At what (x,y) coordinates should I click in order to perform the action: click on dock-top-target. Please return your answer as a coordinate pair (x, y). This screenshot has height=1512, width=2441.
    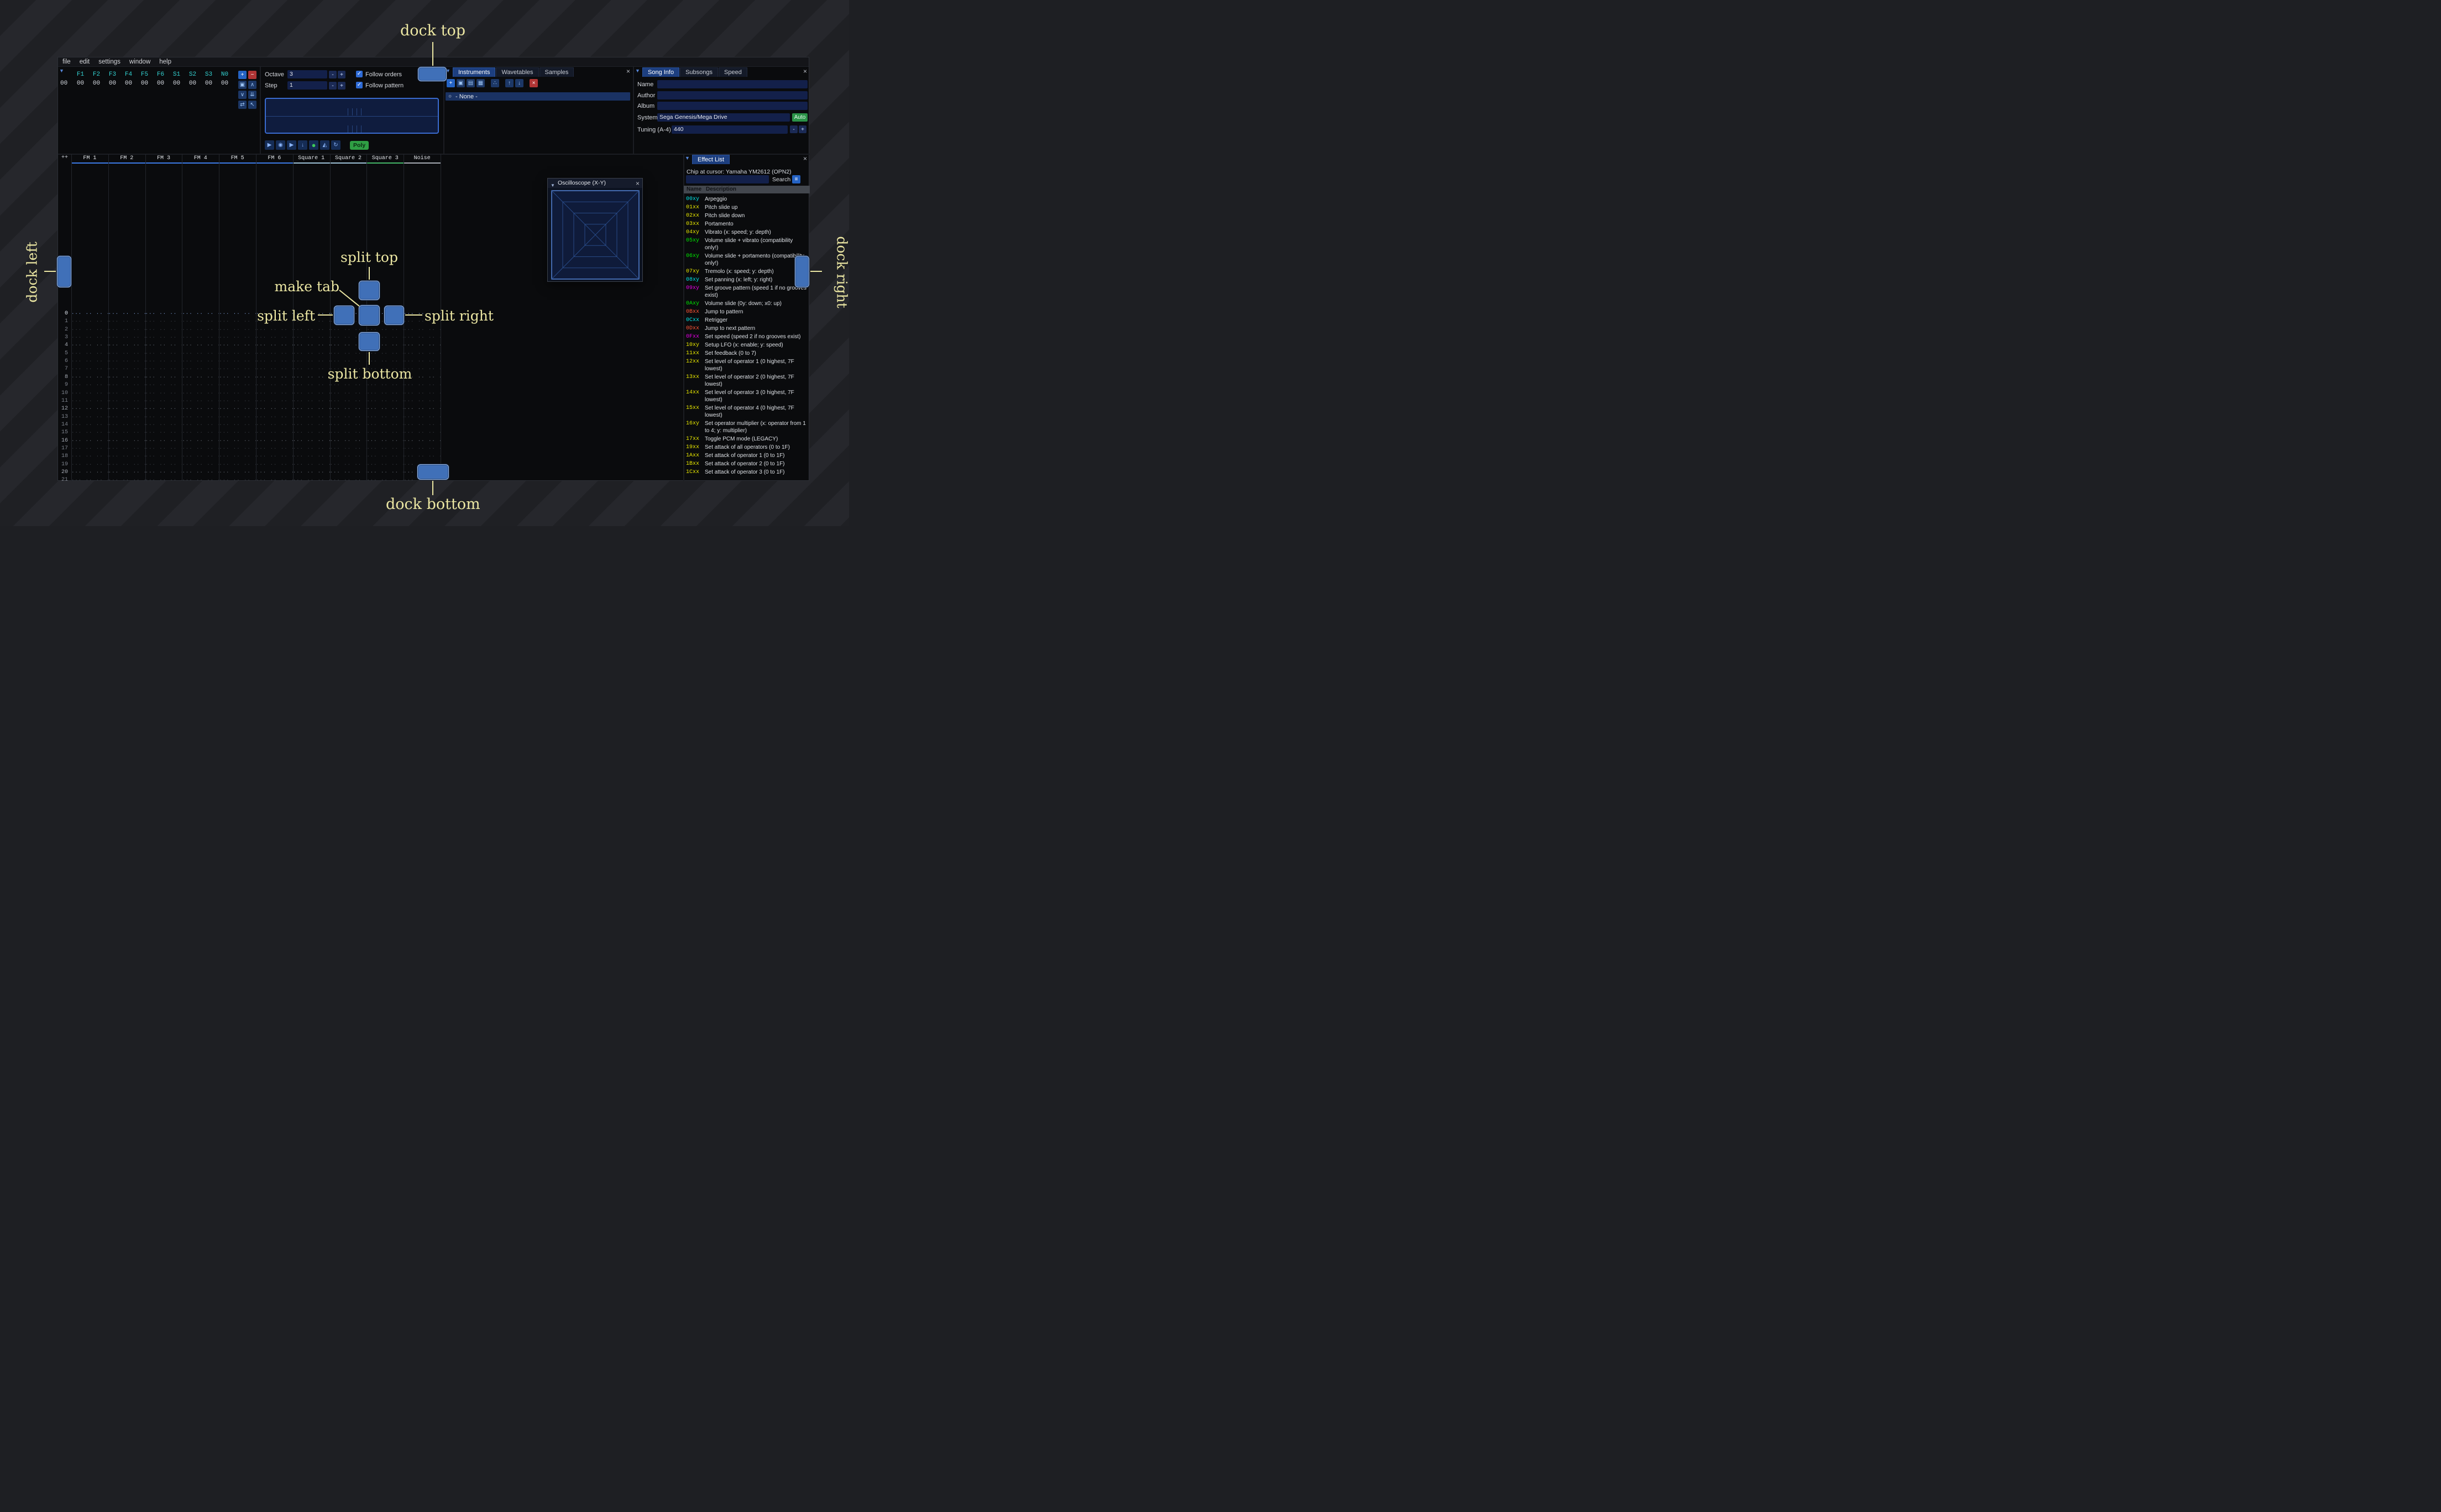
    Looking at the image, I should click on (432, 74).